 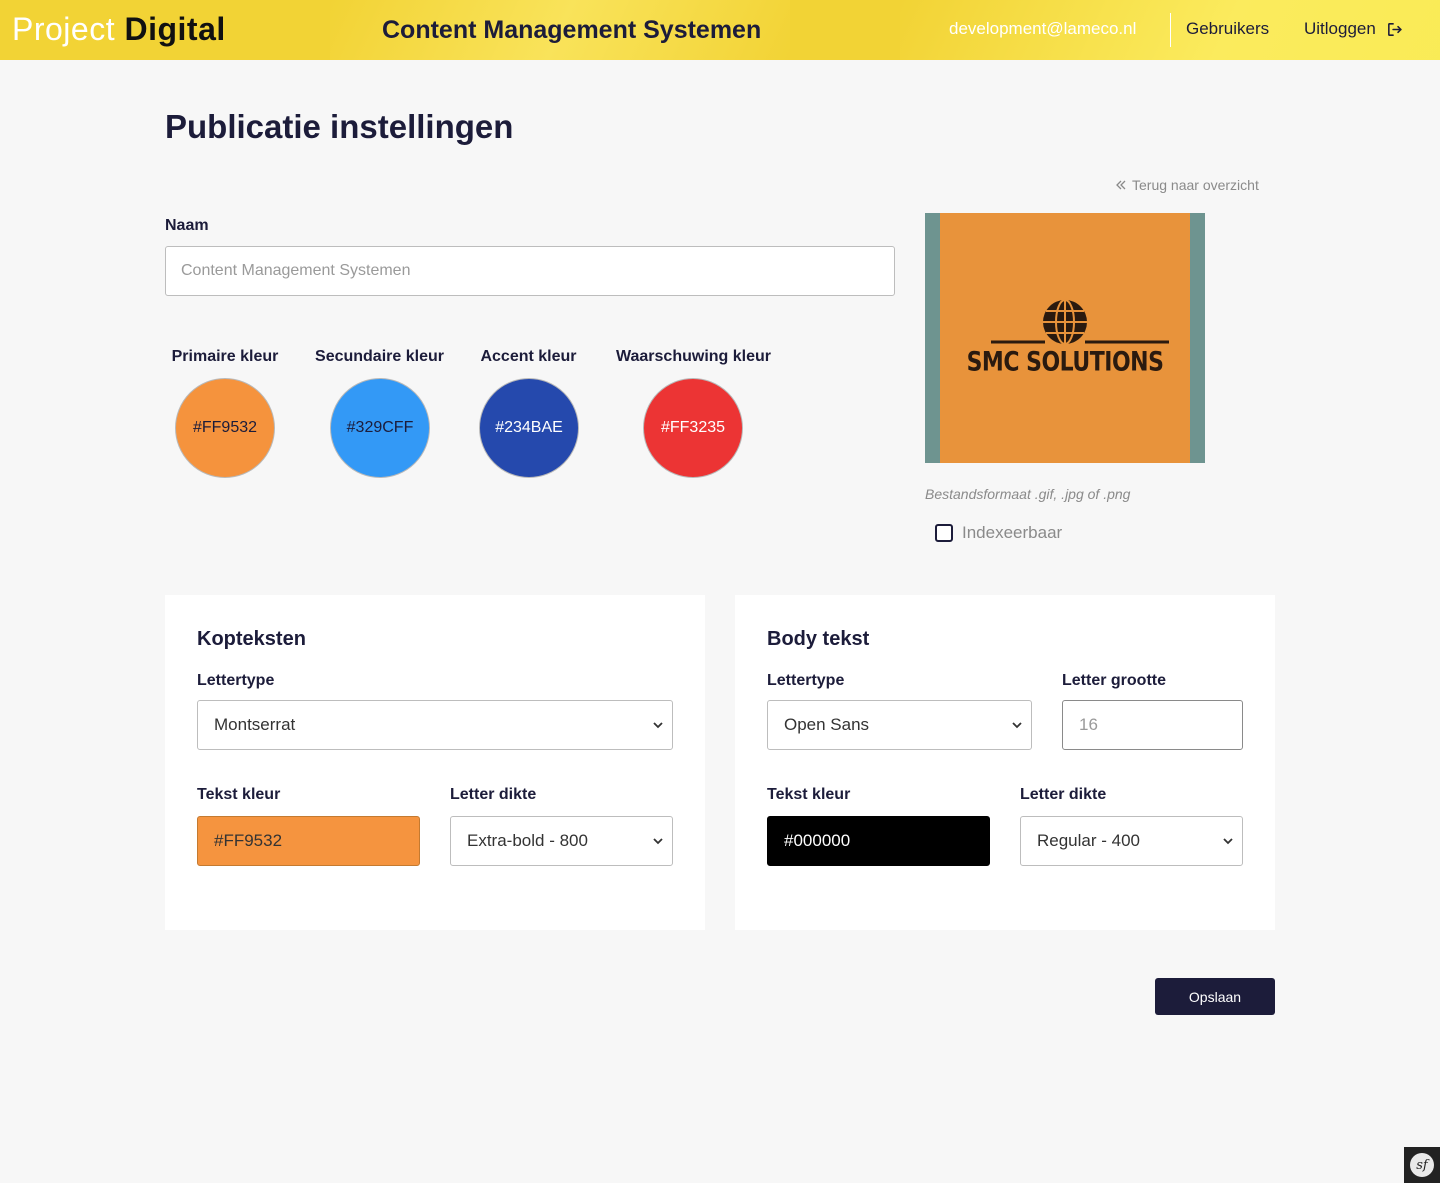 What do you see at coordinates (236, 680) in the screenshot?
I see `headings-font-label: Lettertype` at bounding box center [236, 680].